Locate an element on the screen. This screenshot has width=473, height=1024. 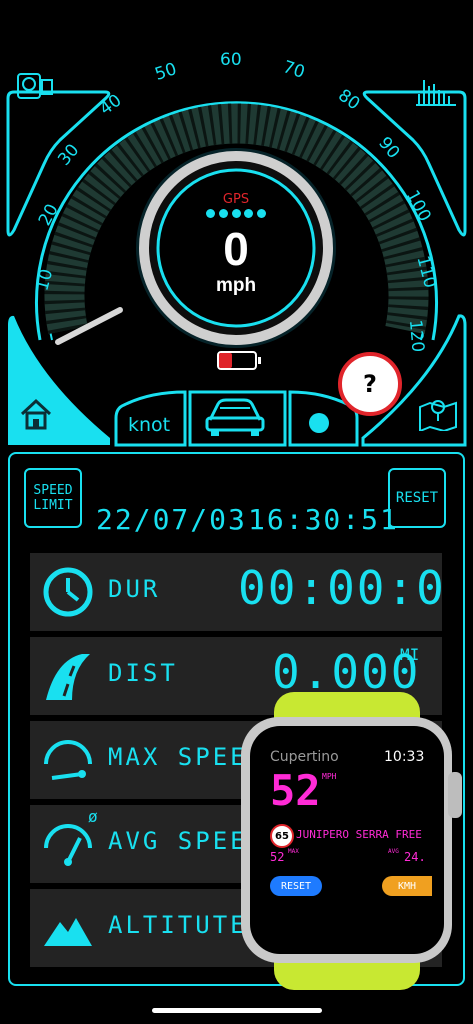
watch-avg-value: 24. is located at coordinates (415, 857).